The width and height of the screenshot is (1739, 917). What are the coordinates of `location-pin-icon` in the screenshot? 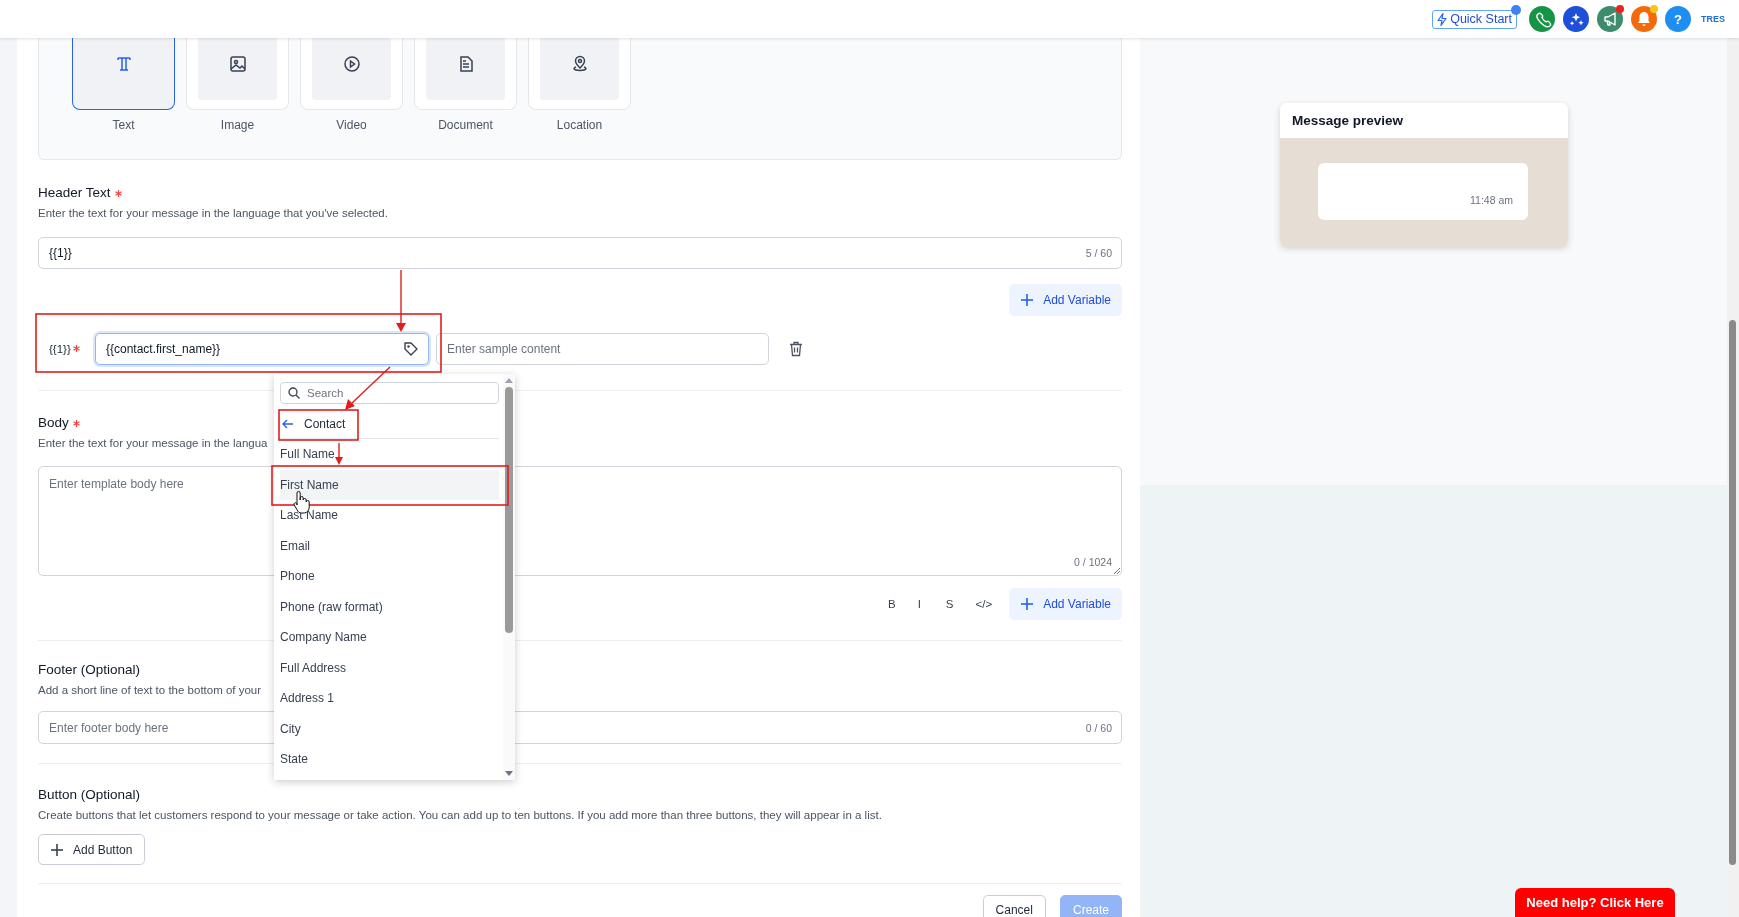 It's located at (579, 64).